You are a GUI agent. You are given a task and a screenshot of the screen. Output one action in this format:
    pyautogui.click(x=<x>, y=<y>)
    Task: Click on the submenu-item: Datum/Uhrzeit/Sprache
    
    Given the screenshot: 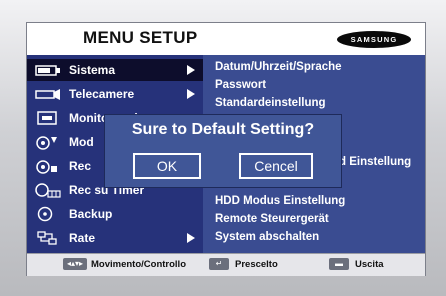 What is the action you would take?
    pyautogui.click(x=278, y=67)
    